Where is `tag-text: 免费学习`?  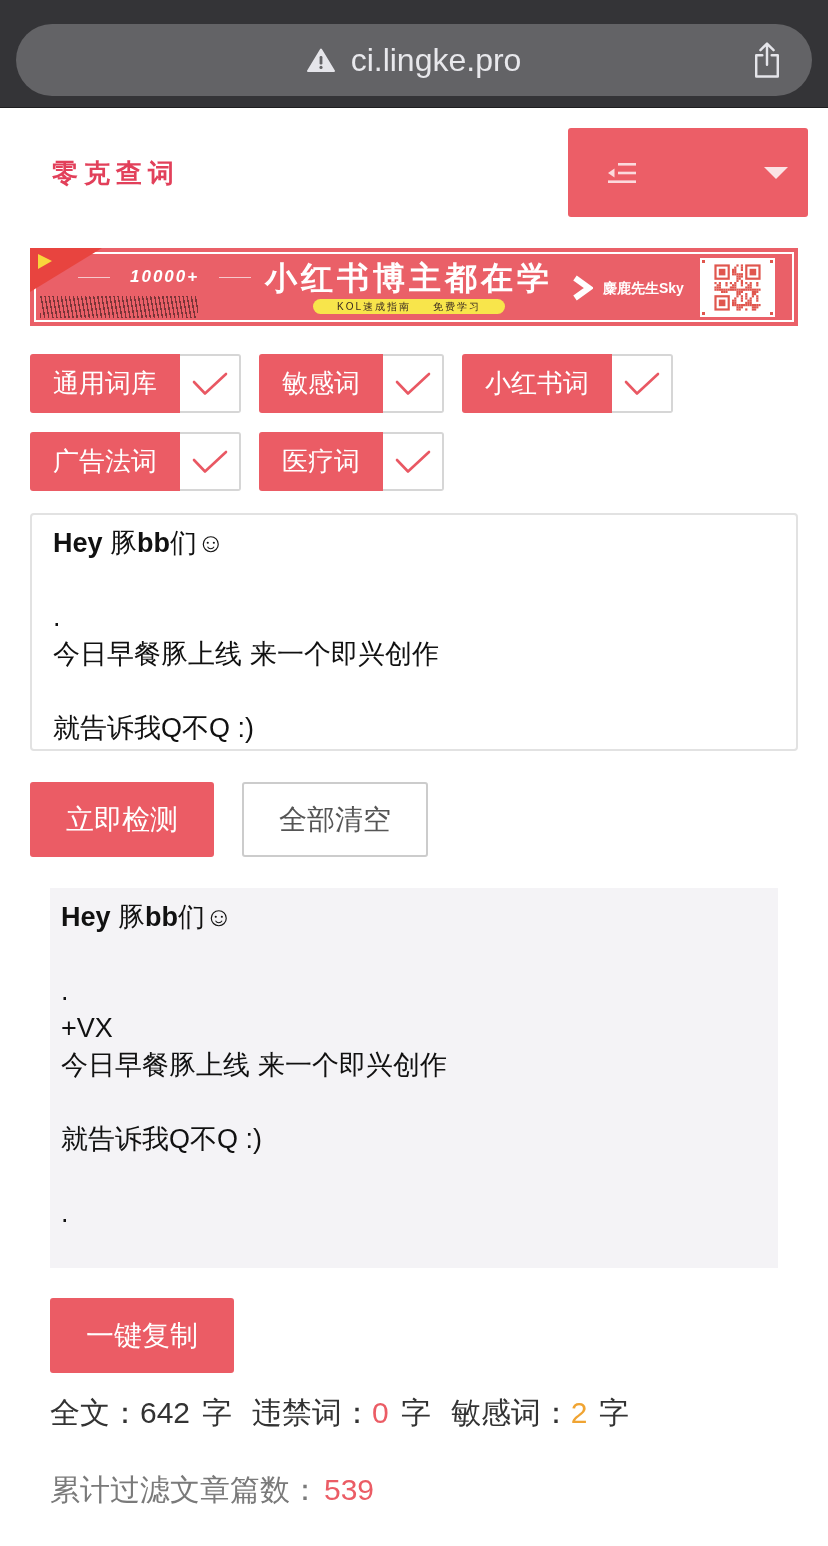 tag-text: 免费学习 is located at coordinates (457, 306).